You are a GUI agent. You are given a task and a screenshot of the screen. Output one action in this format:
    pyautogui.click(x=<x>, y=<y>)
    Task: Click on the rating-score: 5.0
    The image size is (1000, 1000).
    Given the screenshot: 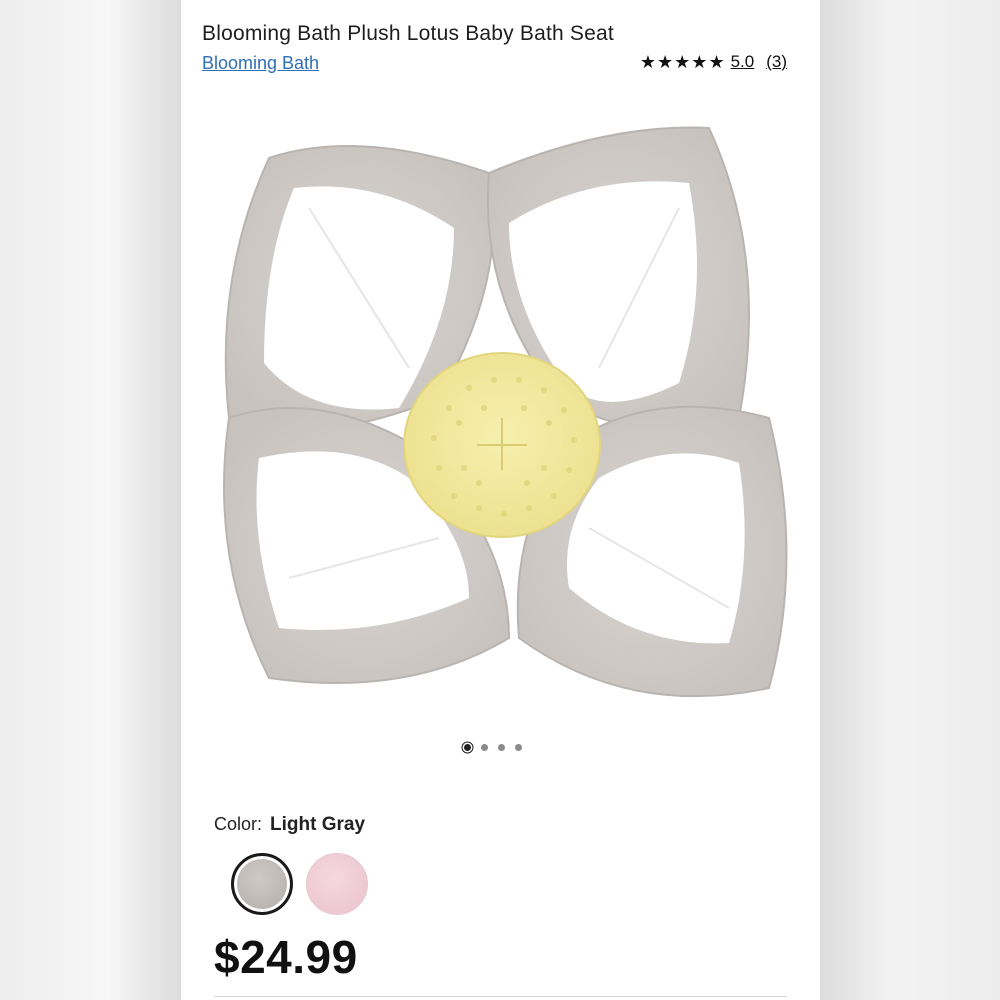 What is the action you would take?
    pyautogui.click(x=743, y=62)
    